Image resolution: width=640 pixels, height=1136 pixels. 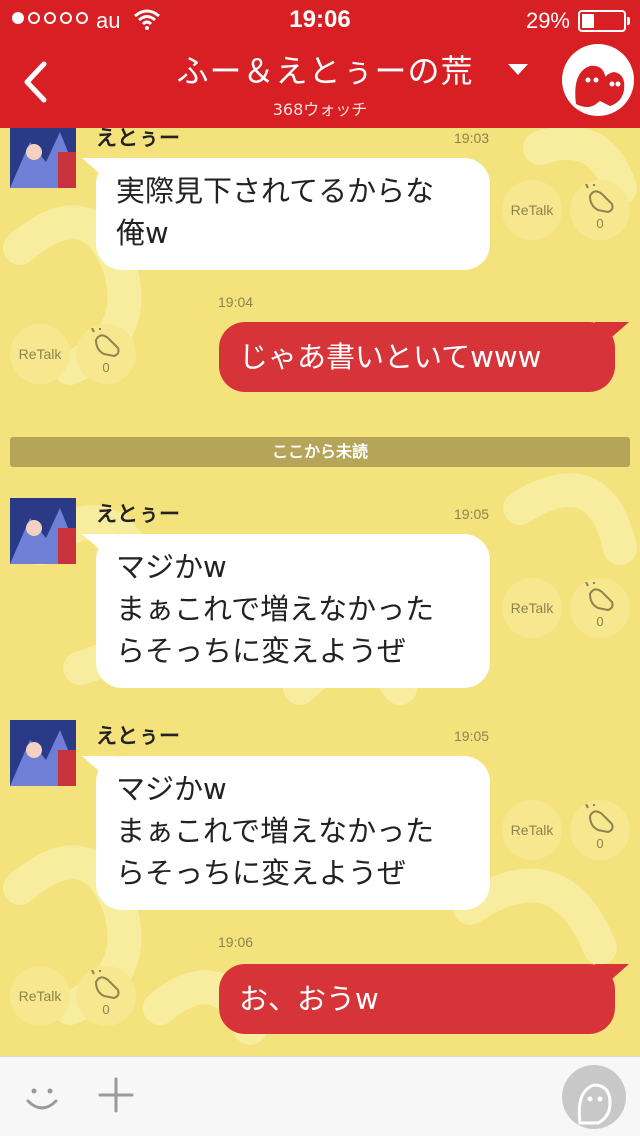 What do you see at coordinates (320, 109) in the screenshot?
I see `watch-count: 368ウォッチ` at bounding box center [320, 109].